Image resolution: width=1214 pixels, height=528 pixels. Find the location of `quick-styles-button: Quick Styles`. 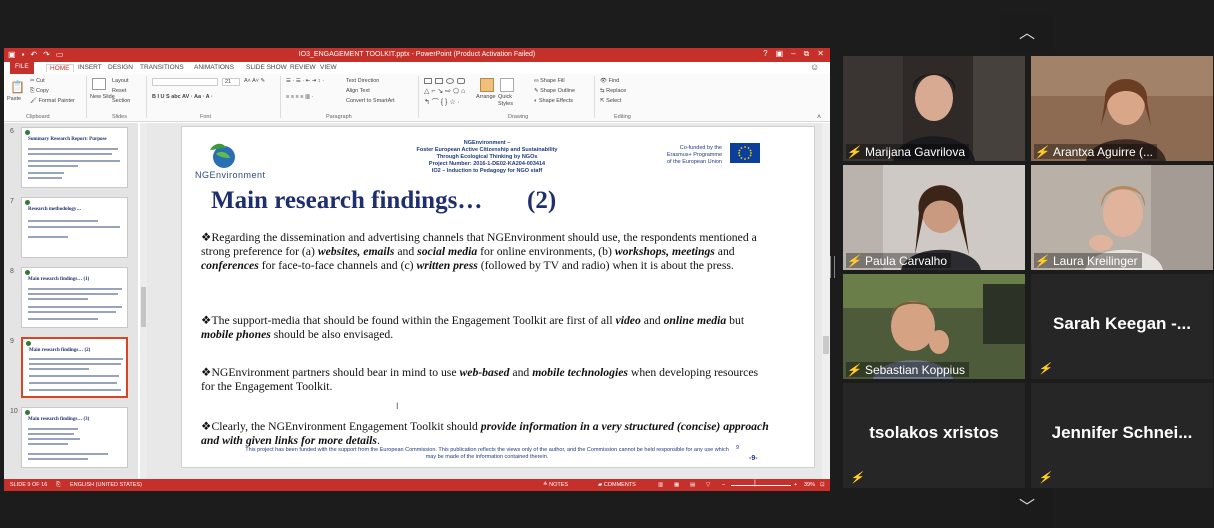

quick-styles-button: Quick Styles is located at coordinates (510, 101).